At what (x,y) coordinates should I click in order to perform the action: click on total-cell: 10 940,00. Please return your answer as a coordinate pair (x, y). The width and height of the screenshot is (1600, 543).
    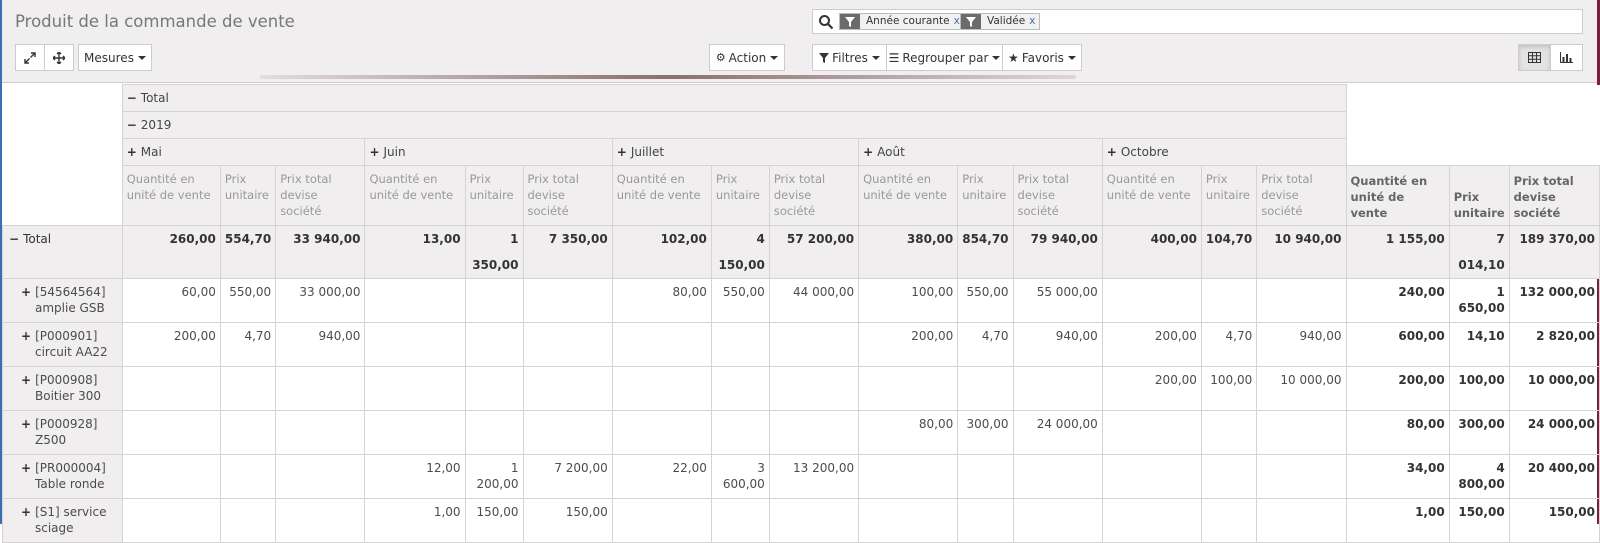
    Looking at the image, I should click on (1301, 252).